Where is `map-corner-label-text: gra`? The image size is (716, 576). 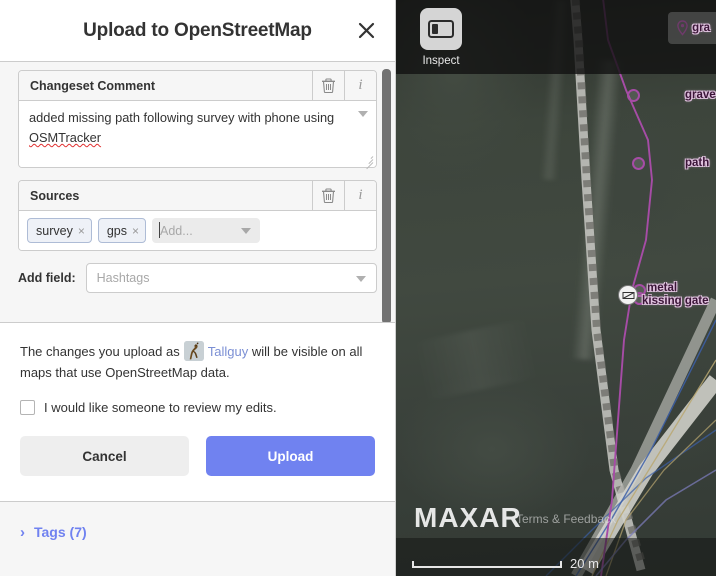 map-corner-label-text: gra is located at coordinates (701, 27).